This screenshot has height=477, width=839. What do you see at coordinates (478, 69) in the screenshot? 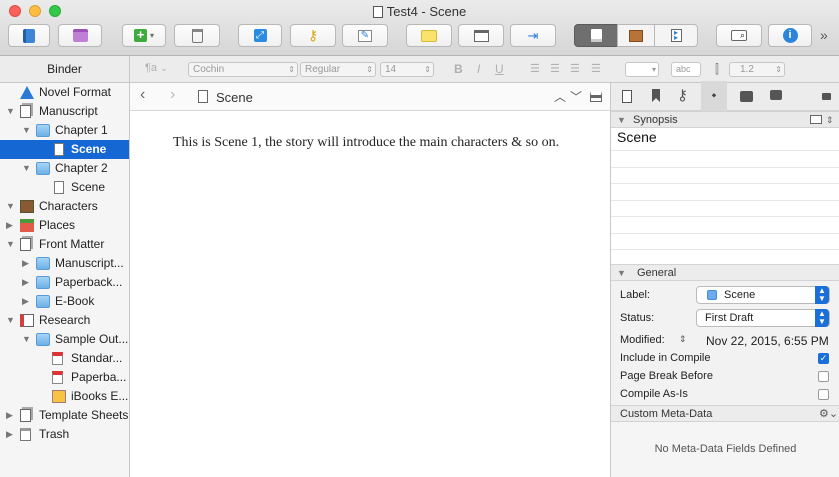
I see `italic-button: I` at bounding box center [478, 69].